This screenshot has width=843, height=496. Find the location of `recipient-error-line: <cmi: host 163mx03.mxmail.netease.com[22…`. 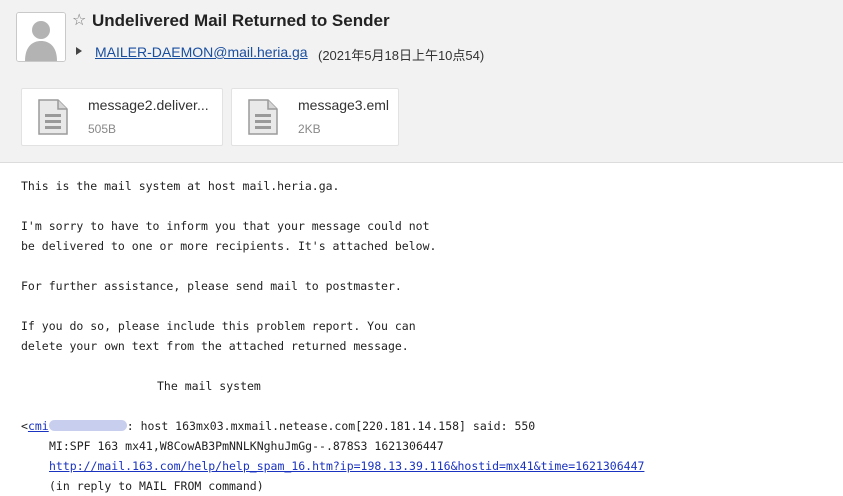

recipient-error-line: <cmi: host 163mx03.mxmail.netease.com[22… is located at coordinates (421, 426).